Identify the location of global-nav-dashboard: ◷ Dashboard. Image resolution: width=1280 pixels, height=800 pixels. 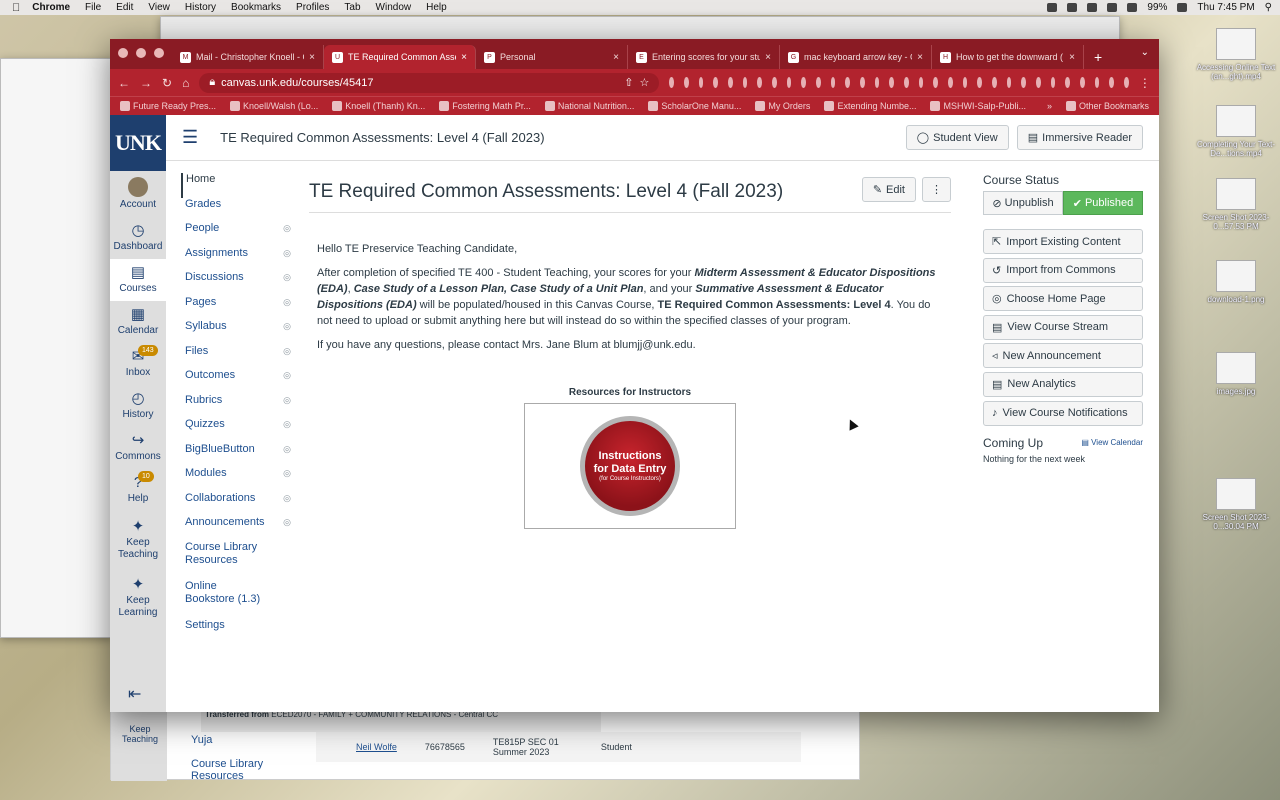
(138, 238).